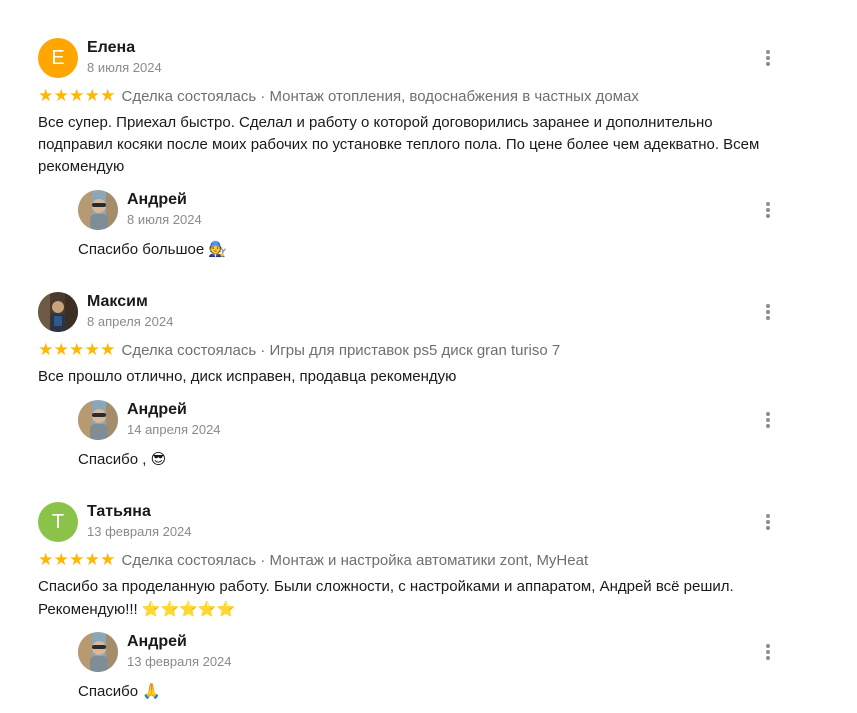 This screenshot has width=857, height=713. Describe the element at coordinates (404, 522) in the screenshot. I see `review-header: Т Татьяна 13 февраля 2024` at that location.